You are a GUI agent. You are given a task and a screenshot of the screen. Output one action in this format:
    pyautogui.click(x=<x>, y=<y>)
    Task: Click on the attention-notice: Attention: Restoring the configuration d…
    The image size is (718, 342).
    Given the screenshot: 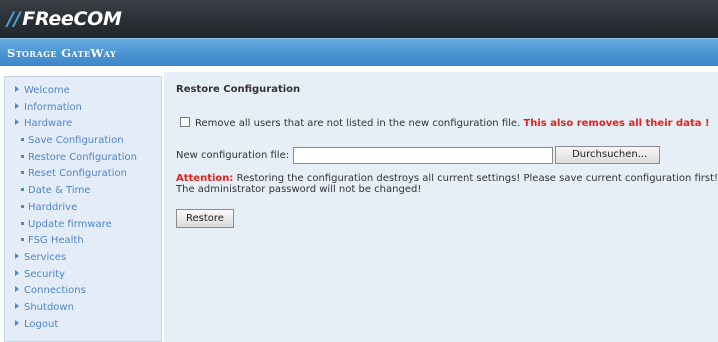 What is the action you would take?
    pyautogui.click(x=447, y=184)
    